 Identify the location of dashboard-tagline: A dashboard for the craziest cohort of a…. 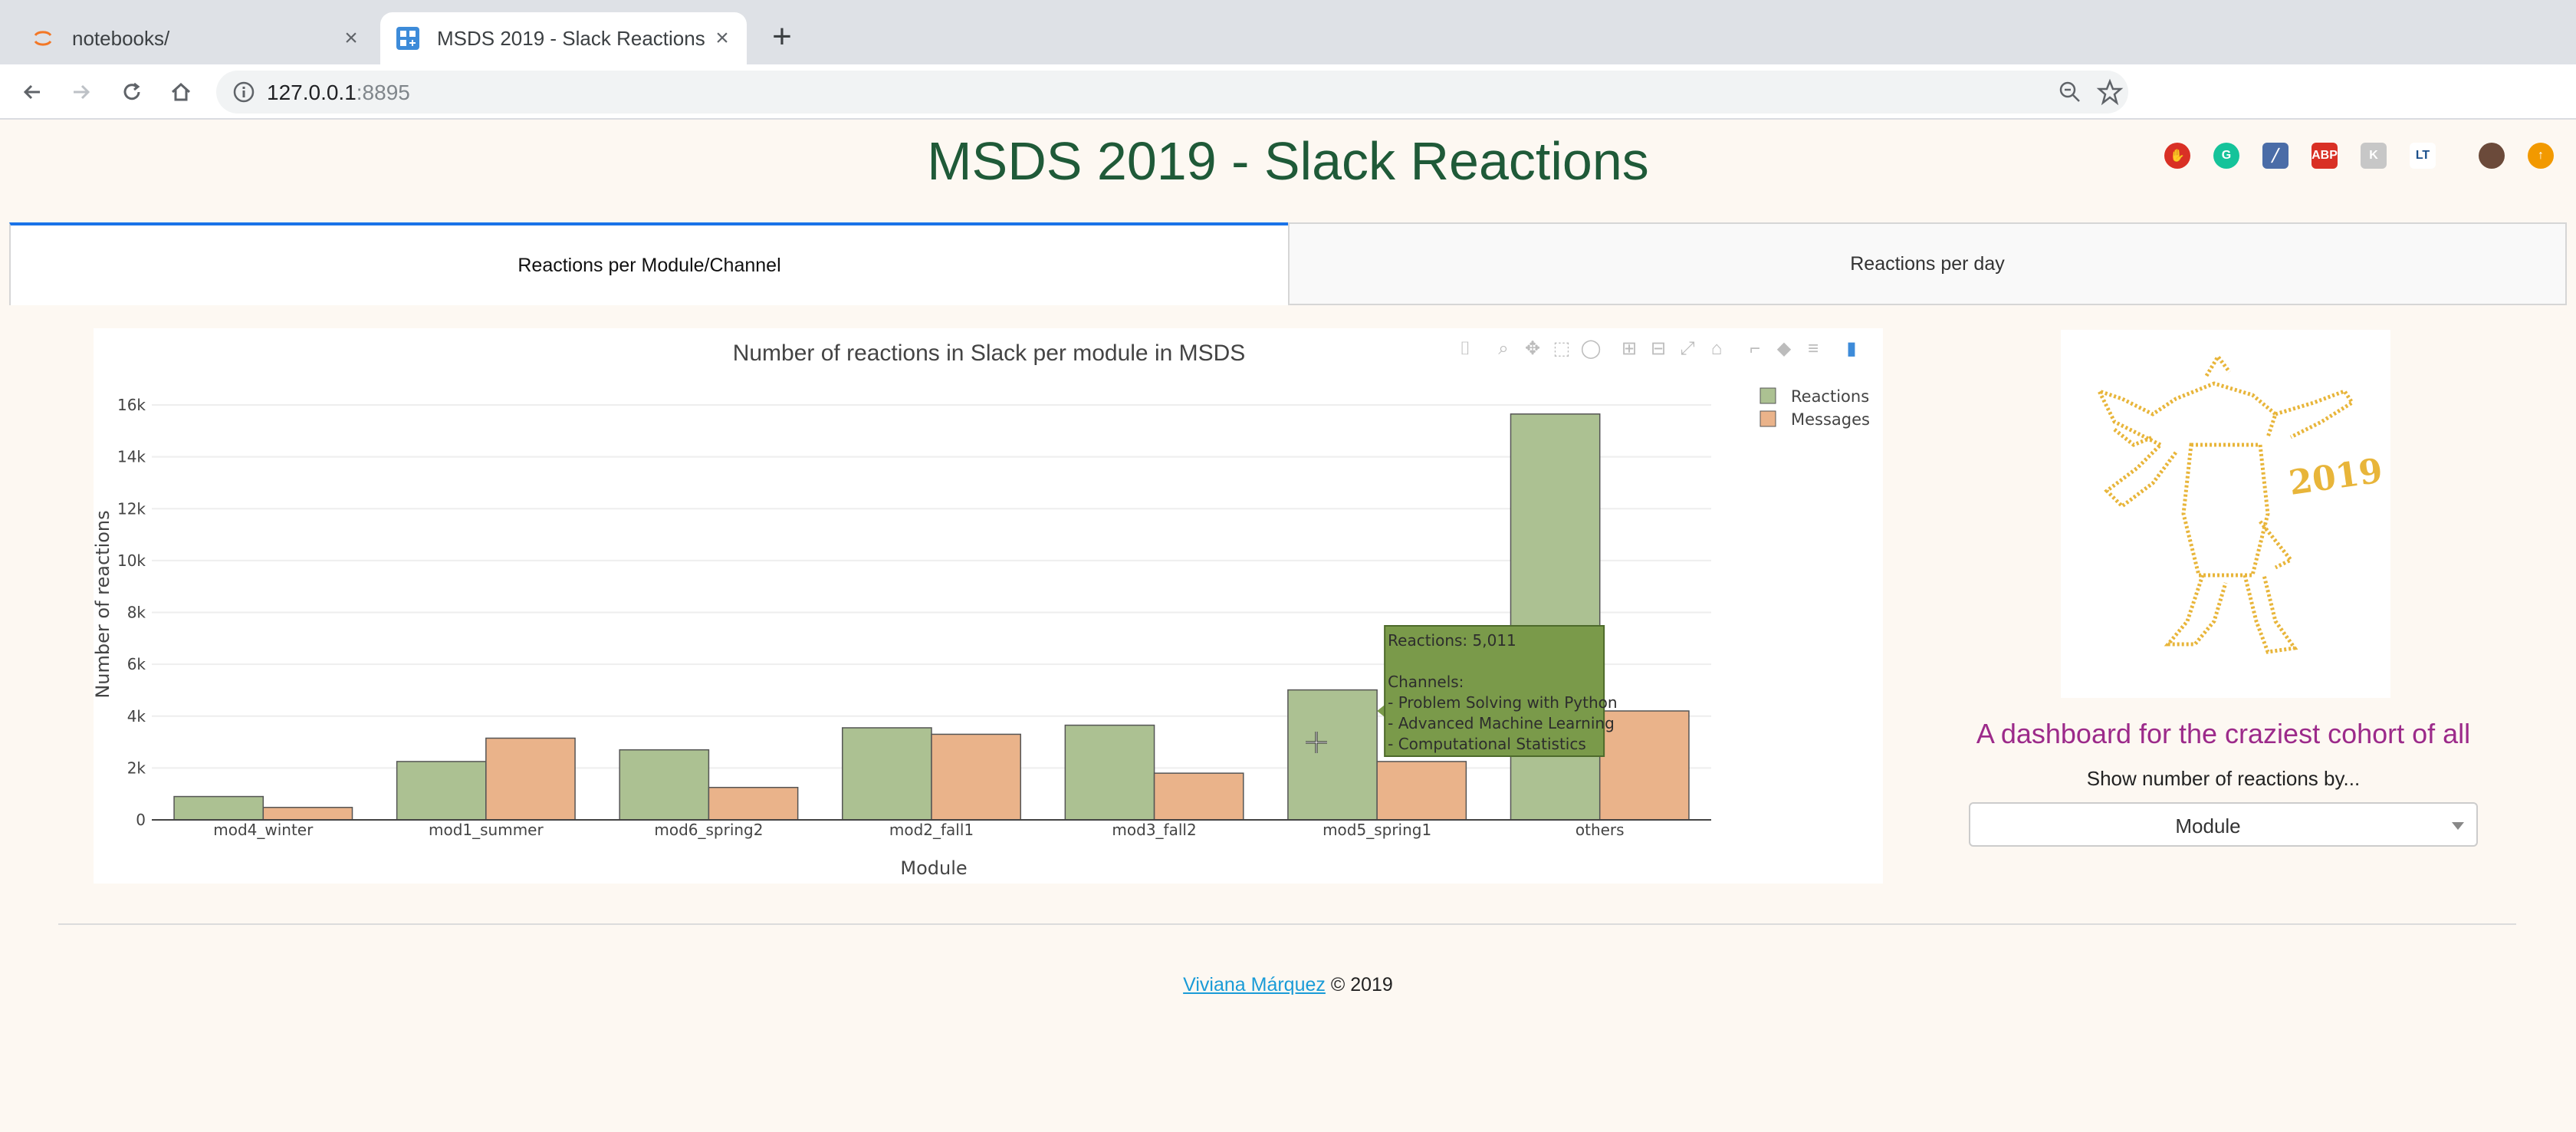
(2224, 733).